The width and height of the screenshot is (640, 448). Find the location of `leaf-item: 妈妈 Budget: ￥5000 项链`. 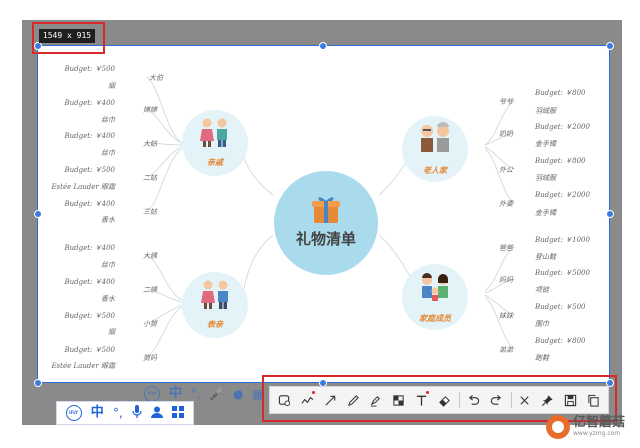

leaf-item: 妈妈 Budget: ￥5000 项链 is located at coordinates (545, 281).